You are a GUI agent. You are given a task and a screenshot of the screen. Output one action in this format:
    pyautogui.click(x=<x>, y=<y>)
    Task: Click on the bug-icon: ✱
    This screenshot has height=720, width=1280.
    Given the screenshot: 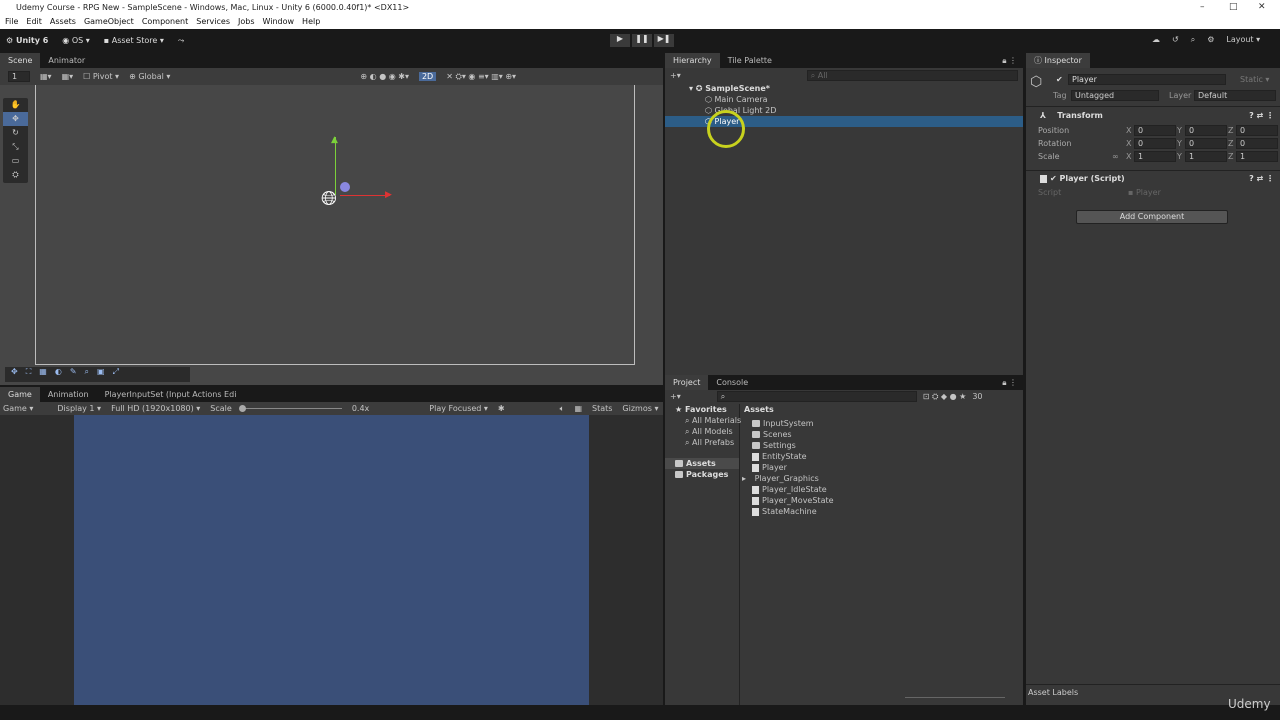 What is the action you would take?
    pyautogui.click(x=501, y=408)
    